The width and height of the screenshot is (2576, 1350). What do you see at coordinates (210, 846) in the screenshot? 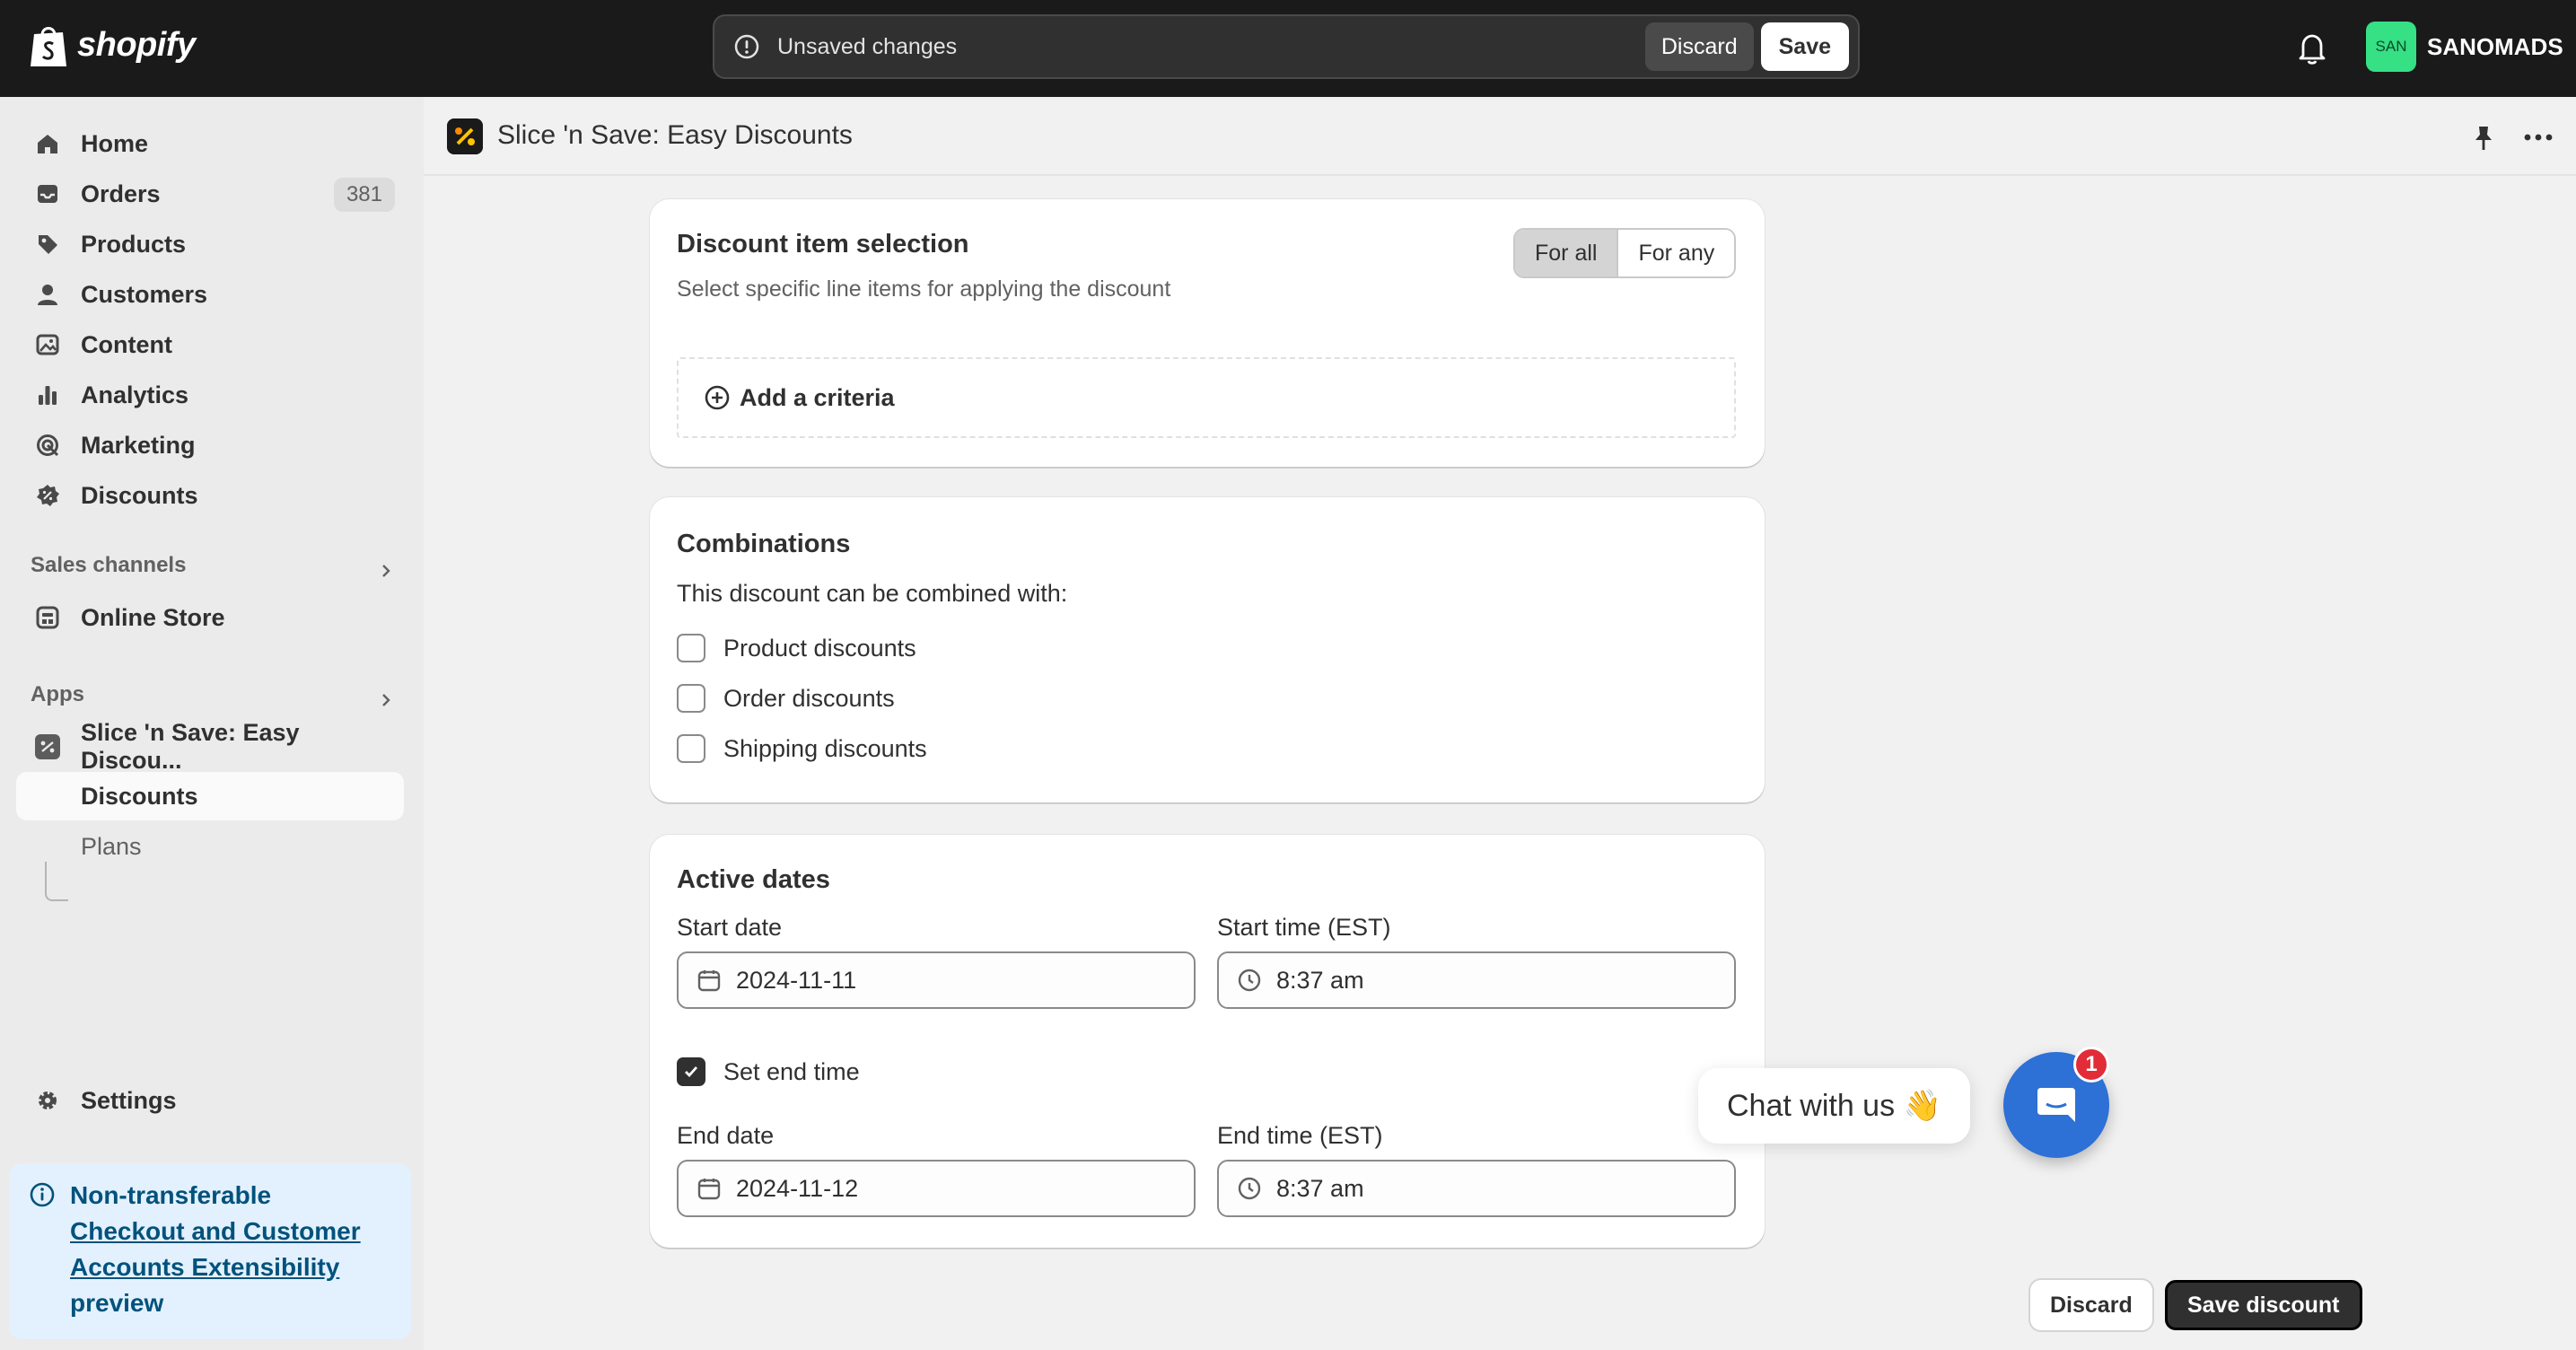
I see `sidebar-subitem-plans: Plans` at bounding box center [210, 846].